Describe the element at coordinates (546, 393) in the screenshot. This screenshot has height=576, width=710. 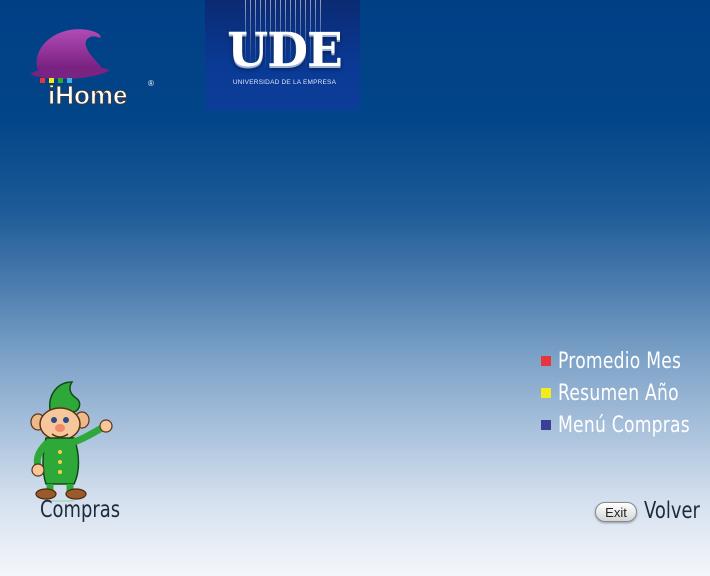
I see `yellow-bullet-icon` at that location.